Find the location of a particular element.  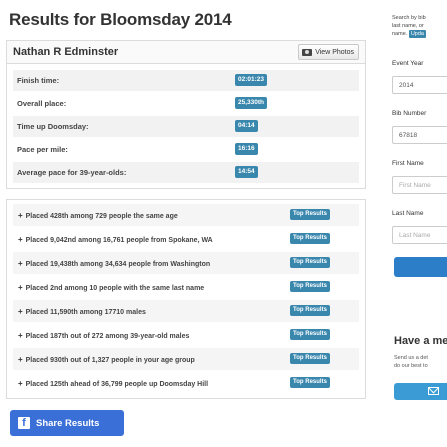

search-intro-line: Search by bib is located at coordinates (409, 18).